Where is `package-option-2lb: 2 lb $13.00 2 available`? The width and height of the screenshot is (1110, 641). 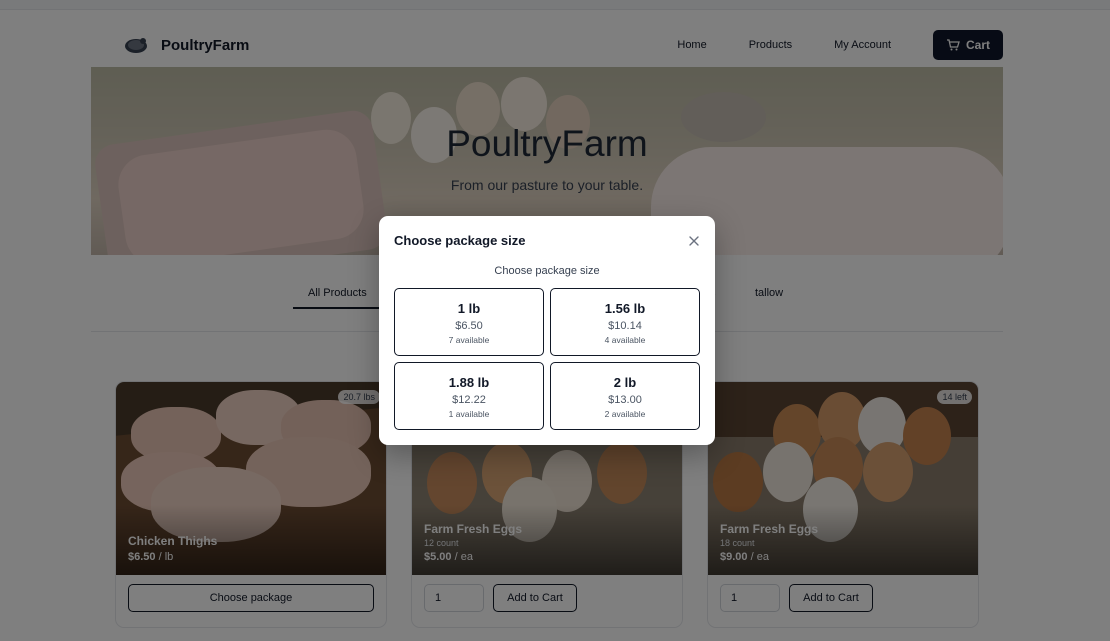 package-option-2lb: 2 lb $13.00 2 available is located at coordinates (625, 396).